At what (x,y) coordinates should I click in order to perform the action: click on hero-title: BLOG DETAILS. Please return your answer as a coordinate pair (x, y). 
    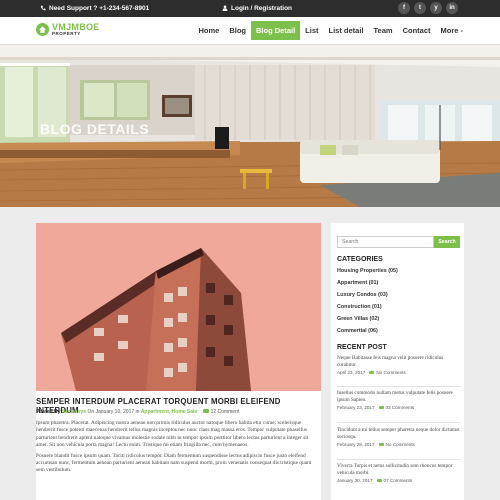
    Looking at the image, I should click on (95, 129).